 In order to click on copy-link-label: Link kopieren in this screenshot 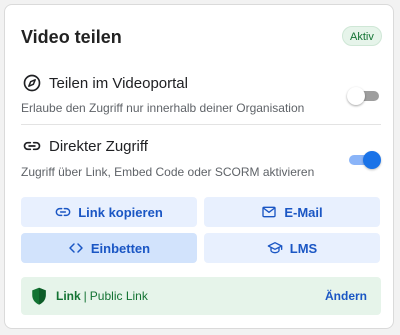, I will do `click(120, 212)`.